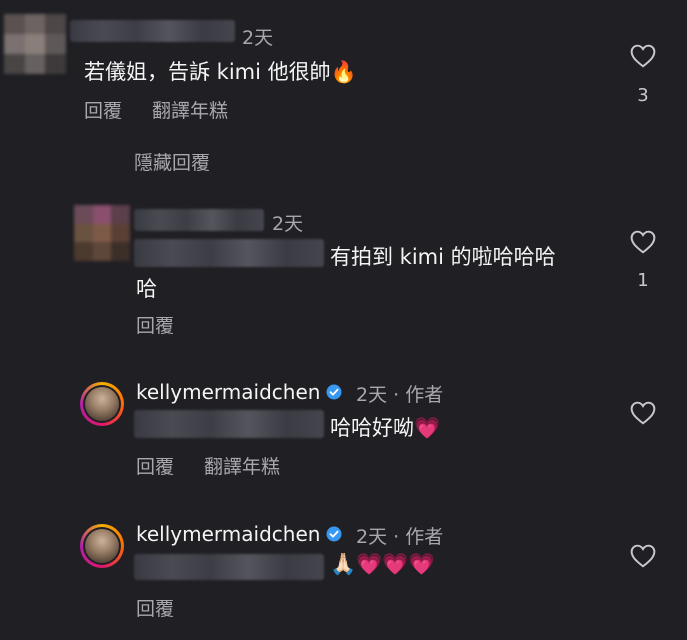 Image resolution: width=687 pixels, height=640 pixels. What do you see at coordinates (220, 72) in the screenshot?
I see `comment-text: 若儀姐，告訴 kimi 他很帥🔥` at bounding box center [220, 72].